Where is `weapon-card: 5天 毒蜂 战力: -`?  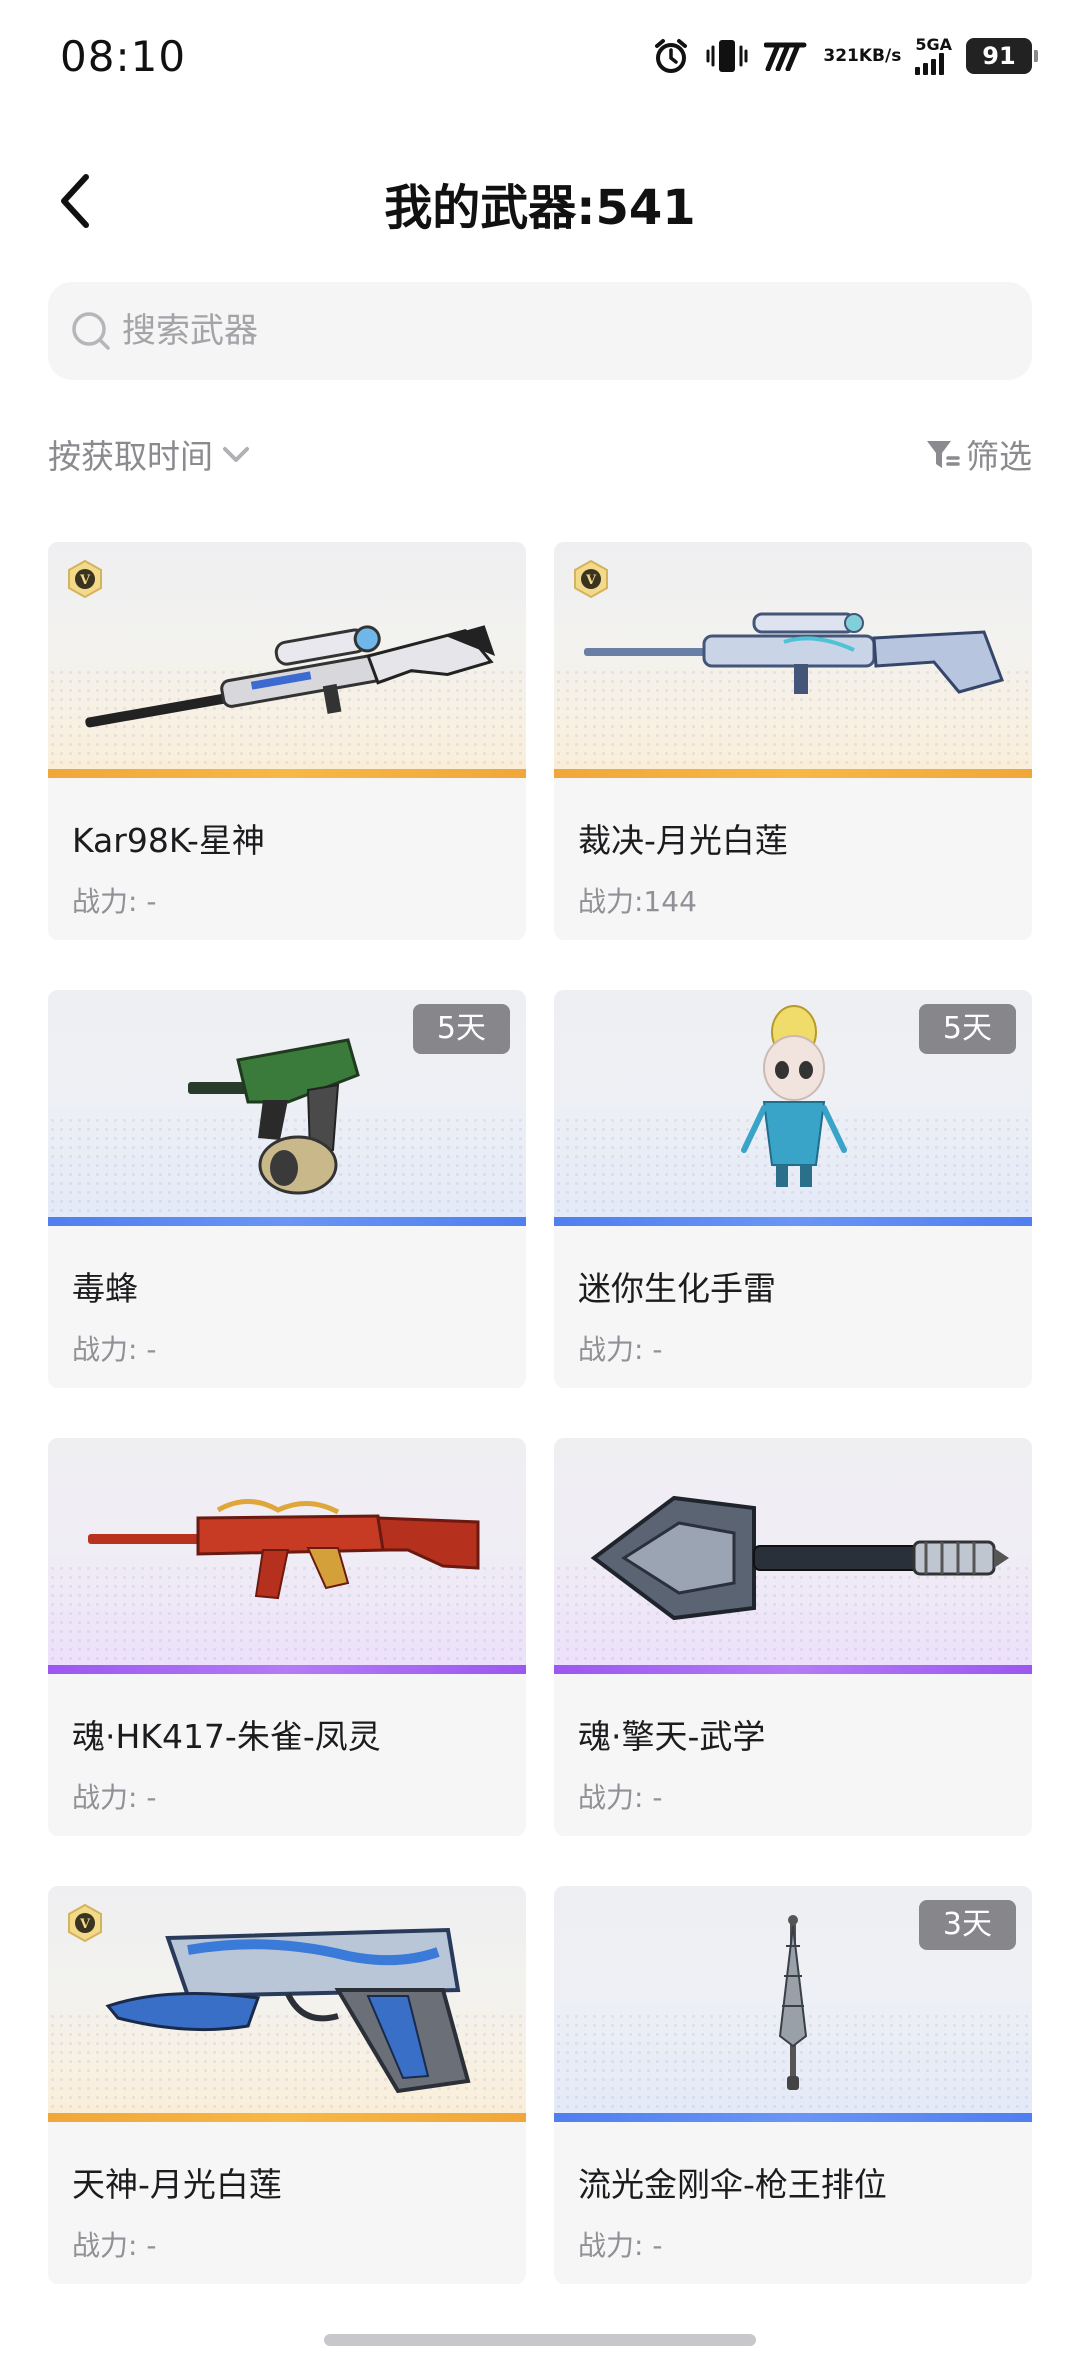 weapon-card: 5天 毒蜂 战力: - is located at coordinates (287, 1189).